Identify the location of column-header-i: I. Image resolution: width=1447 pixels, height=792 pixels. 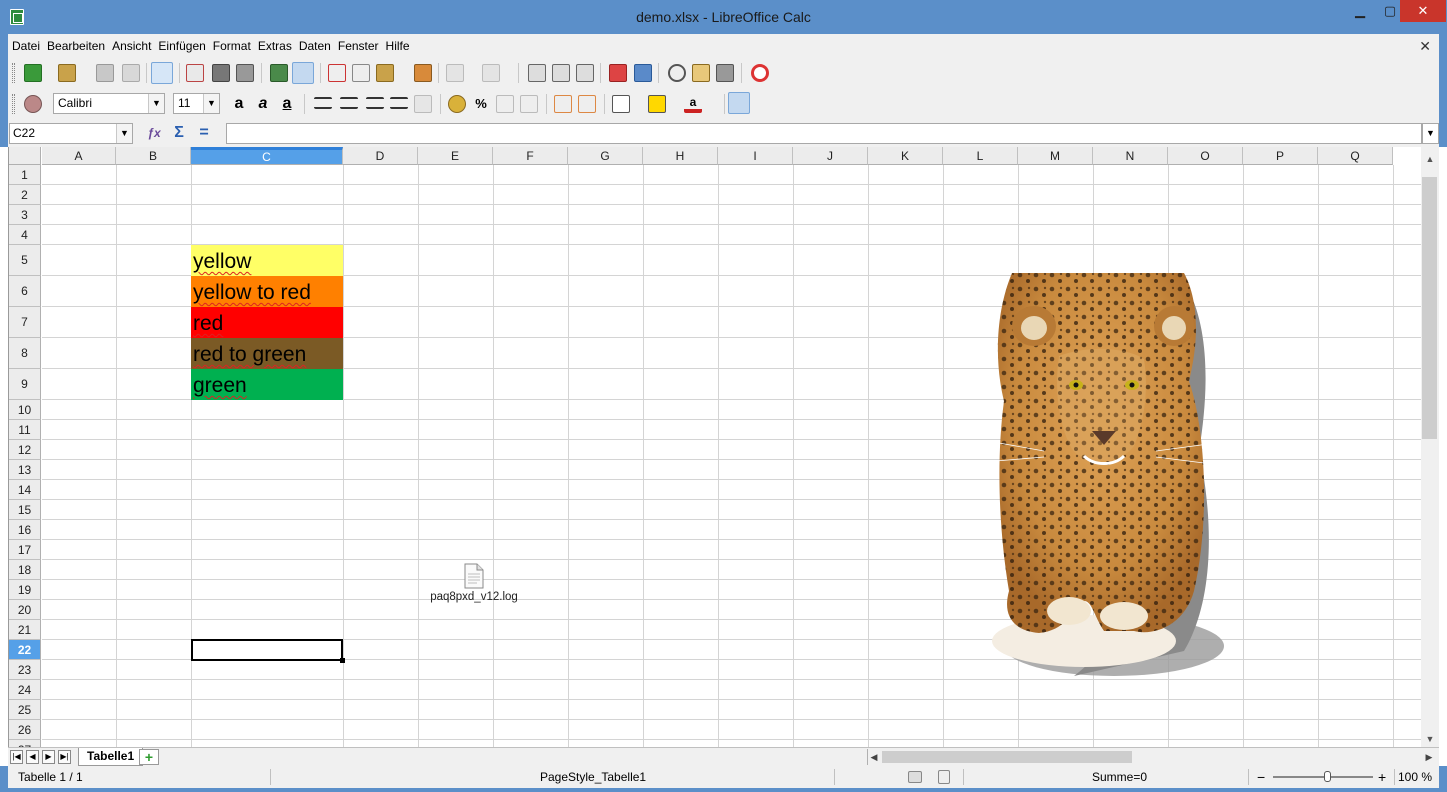
(755, 156).